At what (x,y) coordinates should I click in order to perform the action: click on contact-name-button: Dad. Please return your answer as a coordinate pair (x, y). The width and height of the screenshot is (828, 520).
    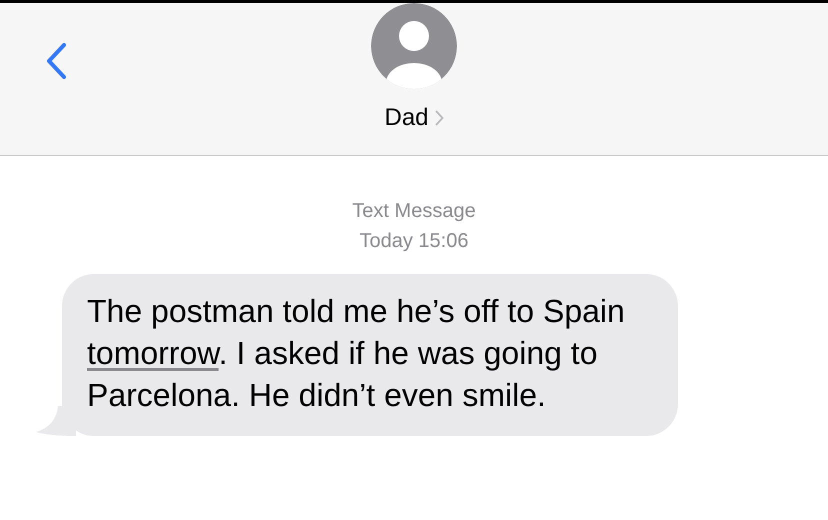
    Looking at the image, I should click on (414, 118).